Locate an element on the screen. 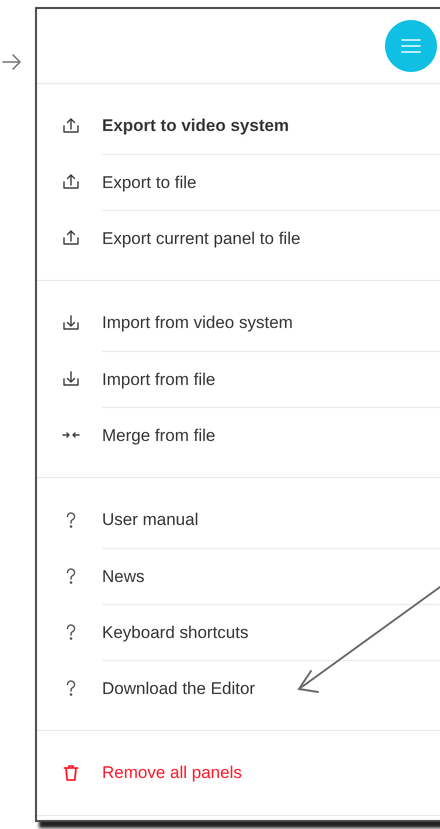 This screenshot has width=440, height=829. arrow-icon is located at coordinates (12, 62).